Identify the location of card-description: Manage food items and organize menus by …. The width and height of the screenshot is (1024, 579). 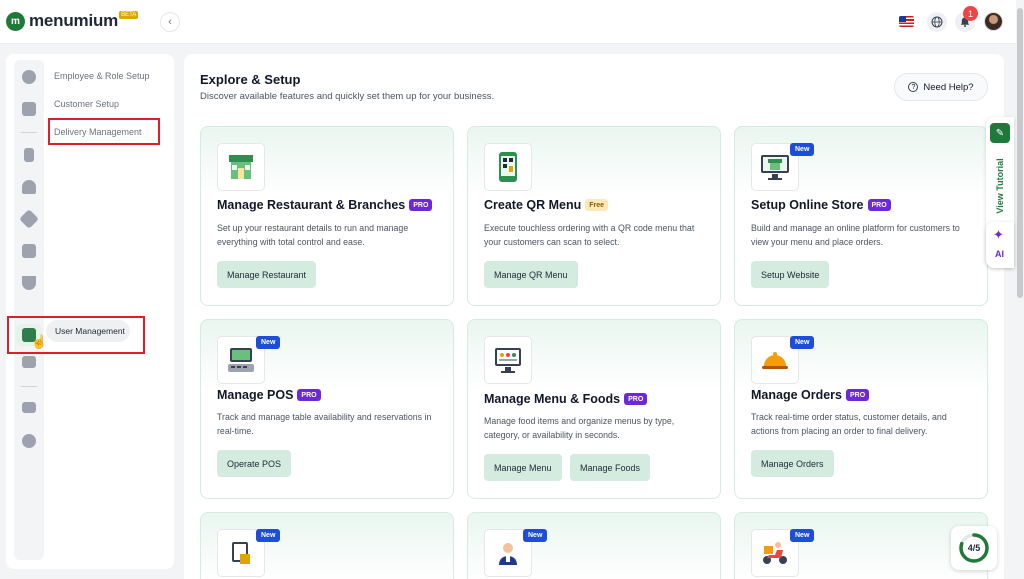
(579, 428).